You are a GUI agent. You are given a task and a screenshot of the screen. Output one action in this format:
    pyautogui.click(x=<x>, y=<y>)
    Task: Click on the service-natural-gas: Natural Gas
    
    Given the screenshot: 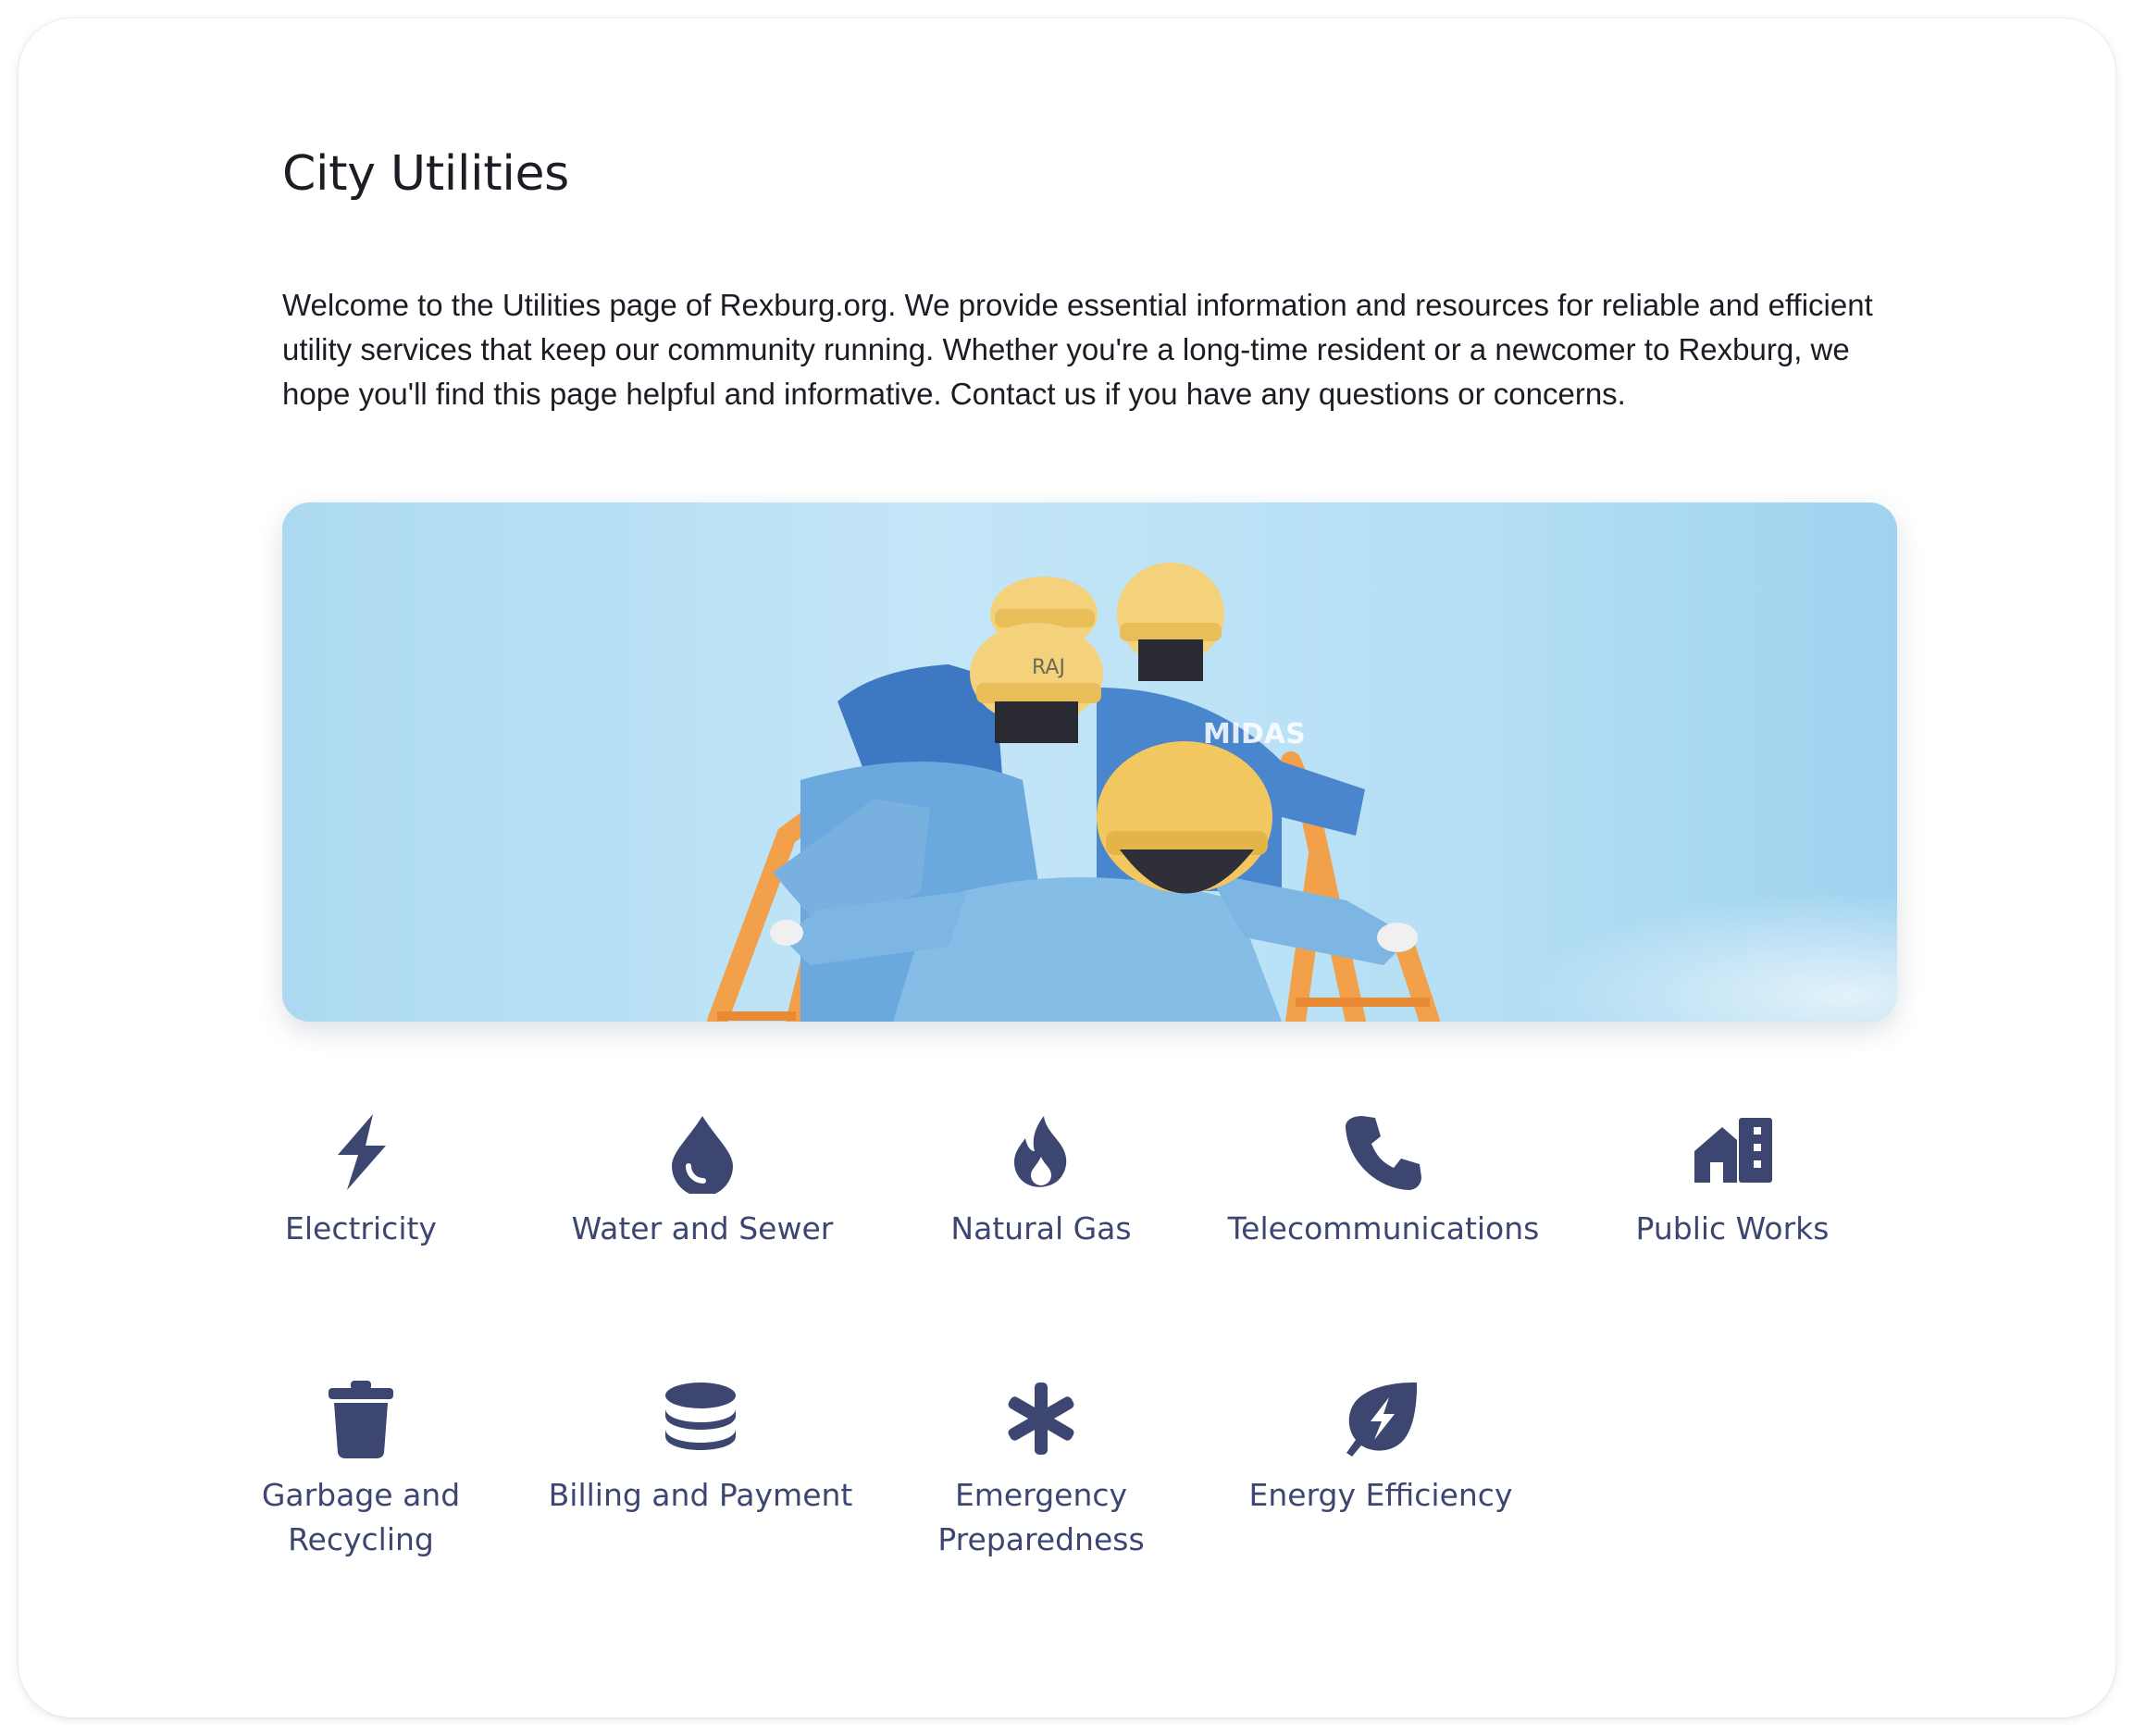 What is the action you would take?
    pyautogui.click(x=1041, y=1180)
    